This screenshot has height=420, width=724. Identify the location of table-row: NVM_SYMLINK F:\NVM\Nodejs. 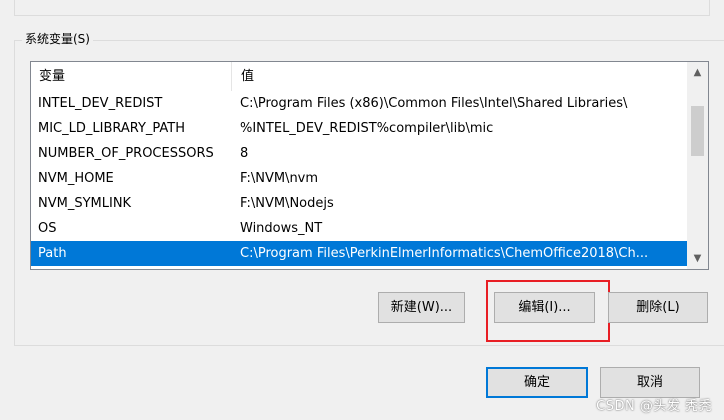
(359, 203).